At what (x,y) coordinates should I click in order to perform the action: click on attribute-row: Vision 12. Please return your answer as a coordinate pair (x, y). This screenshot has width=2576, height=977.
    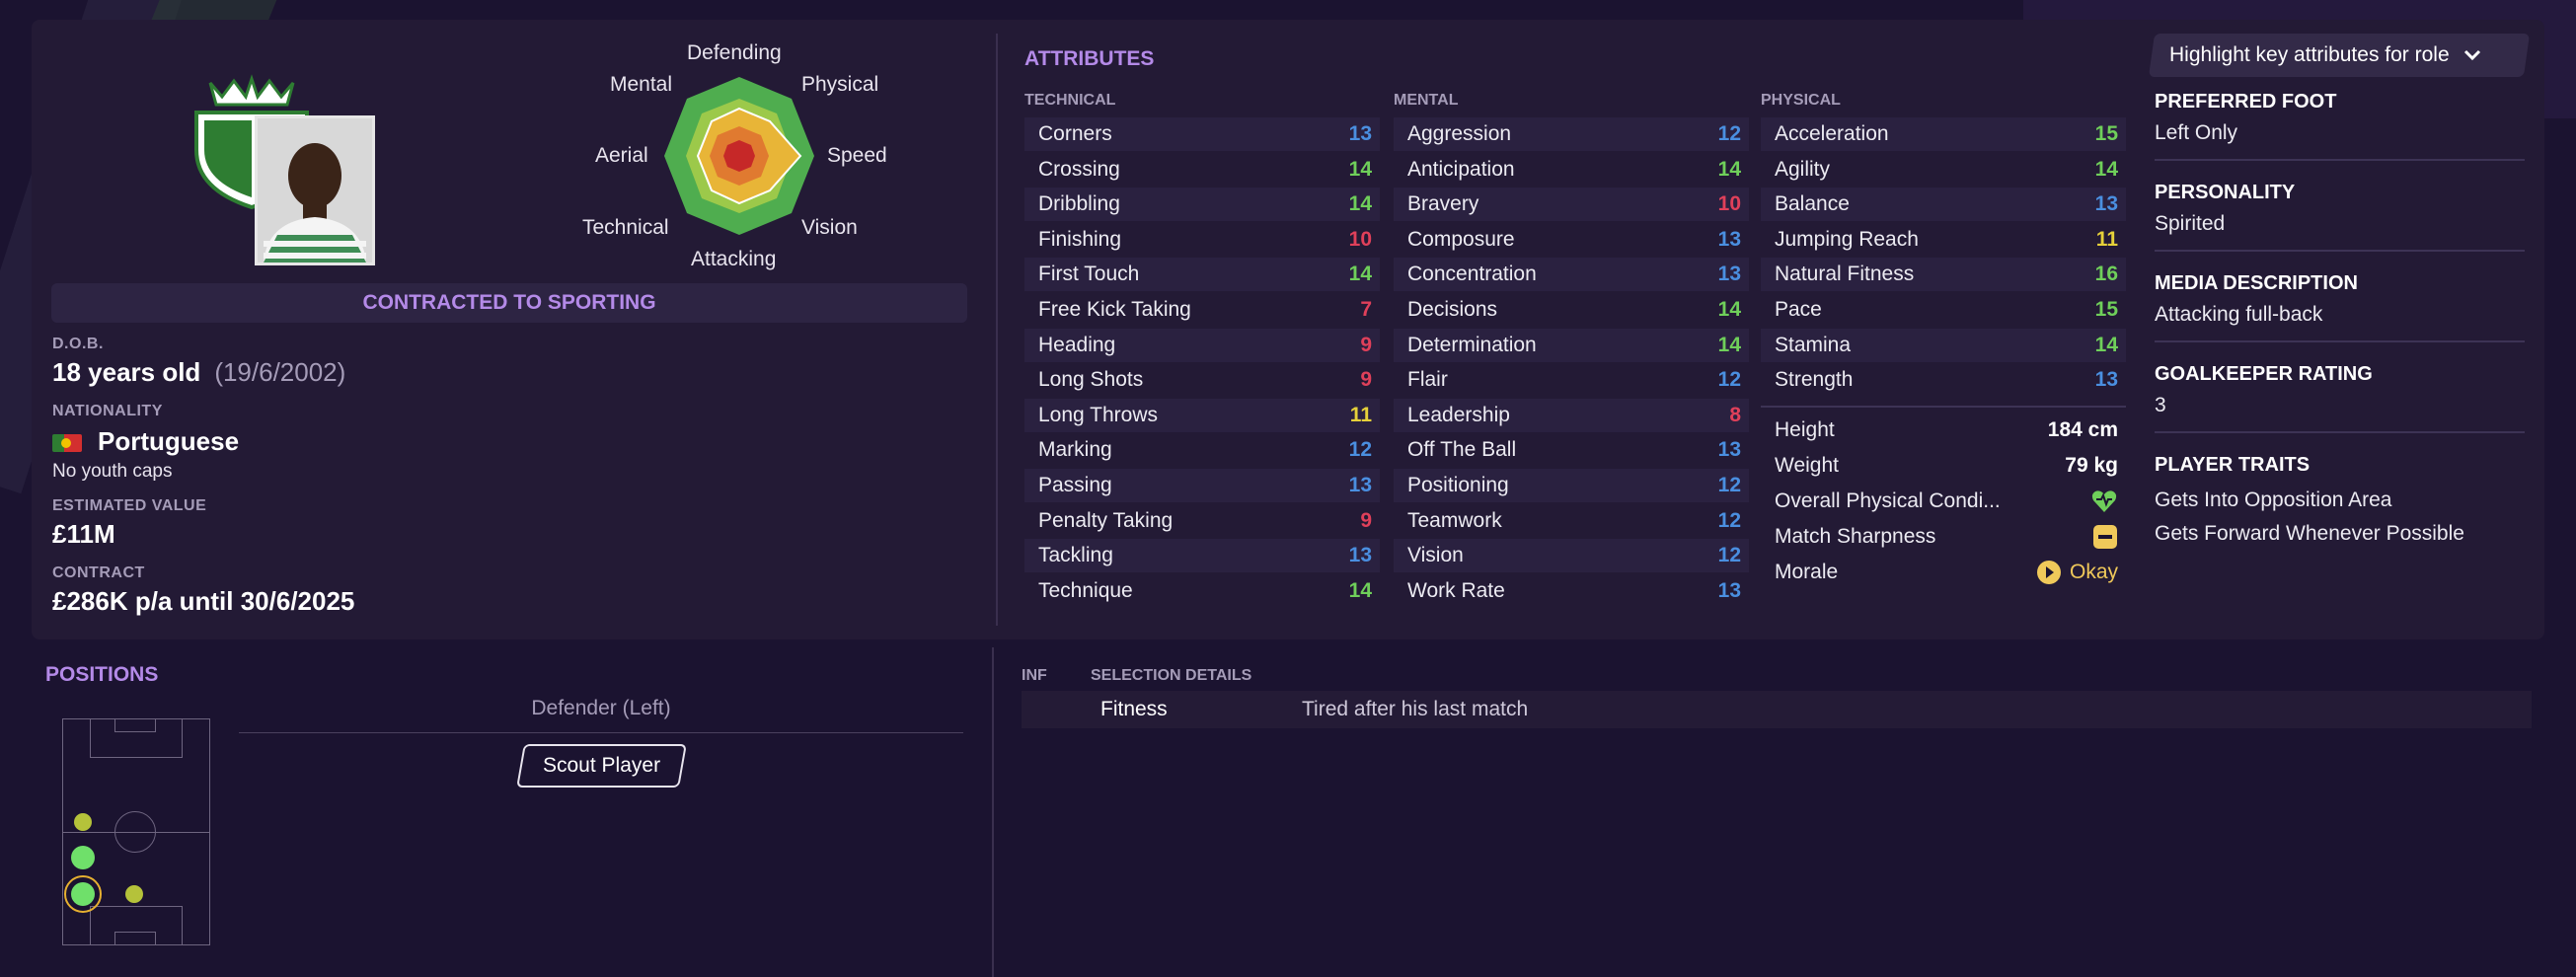
    Looking at the image, I should click on (1571, 556).